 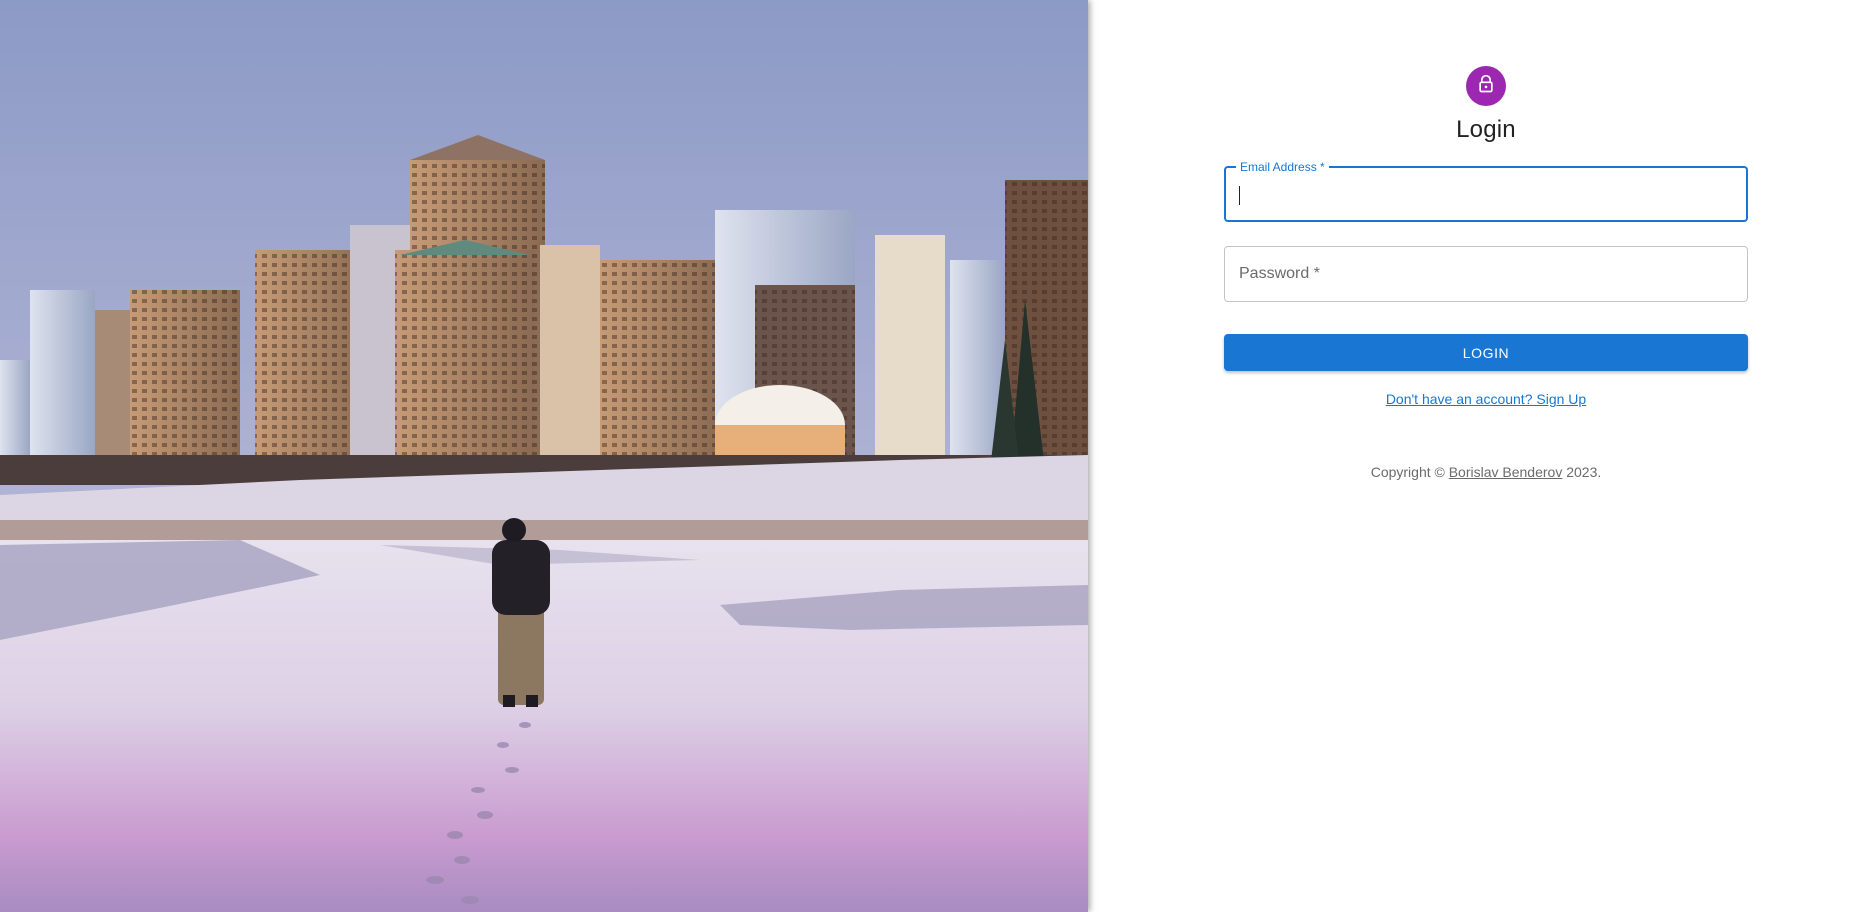 What do you see at coordinates (1239, 195) in the screenshot?
I see `text-caret` at bounding box center [1239, 195].